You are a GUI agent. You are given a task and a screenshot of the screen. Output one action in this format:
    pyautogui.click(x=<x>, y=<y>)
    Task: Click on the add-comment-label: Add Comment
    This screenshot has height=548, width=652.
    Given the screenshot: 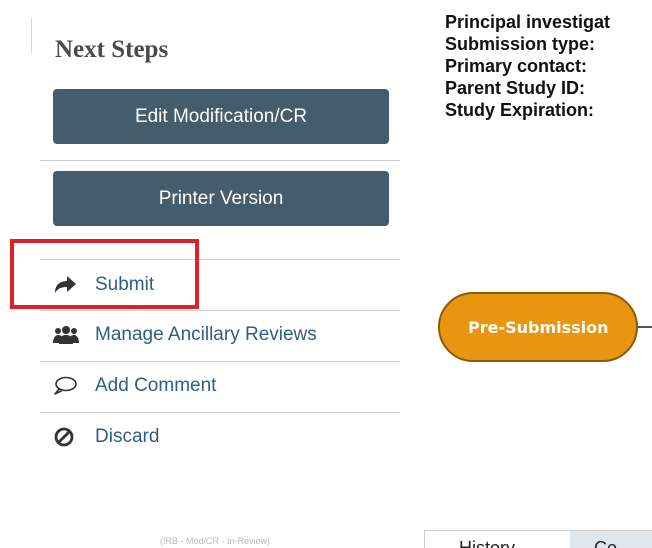 What is the action you would take?
    pyautogui.click(x=156, y=385)
    